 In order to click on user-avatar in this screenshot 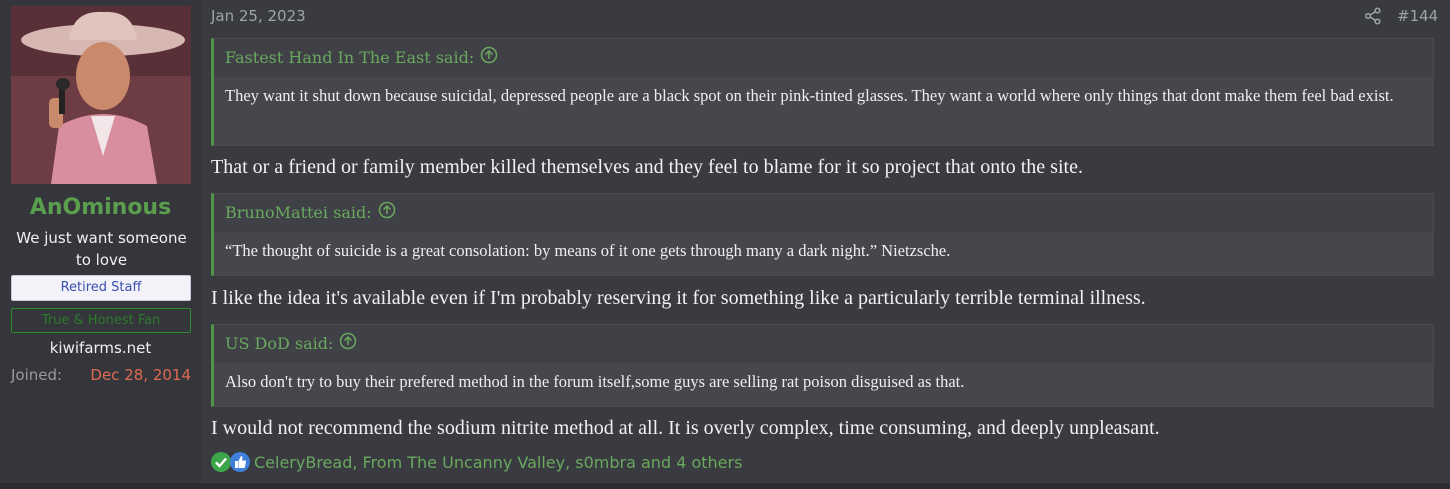, I will do `click(101, 95)`.